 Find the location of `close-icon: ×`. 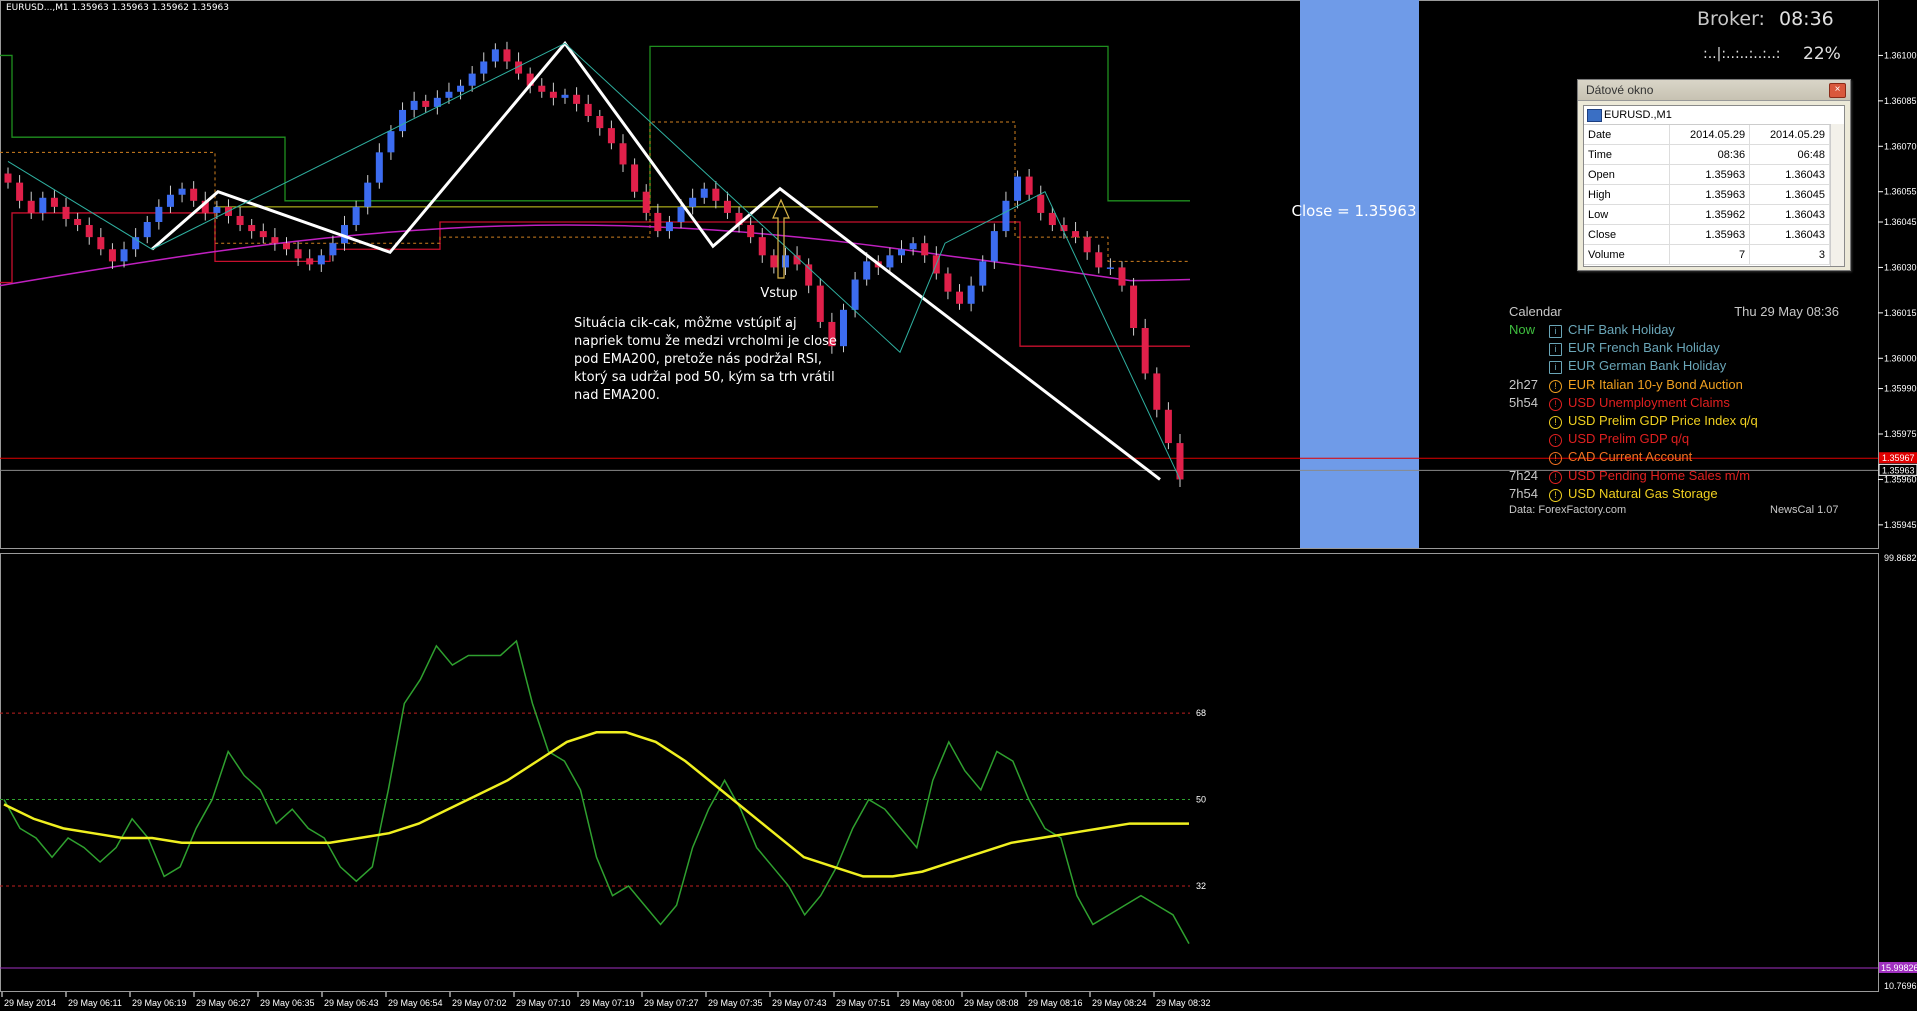

close-icon: × is located at coordinates (1837, 90).